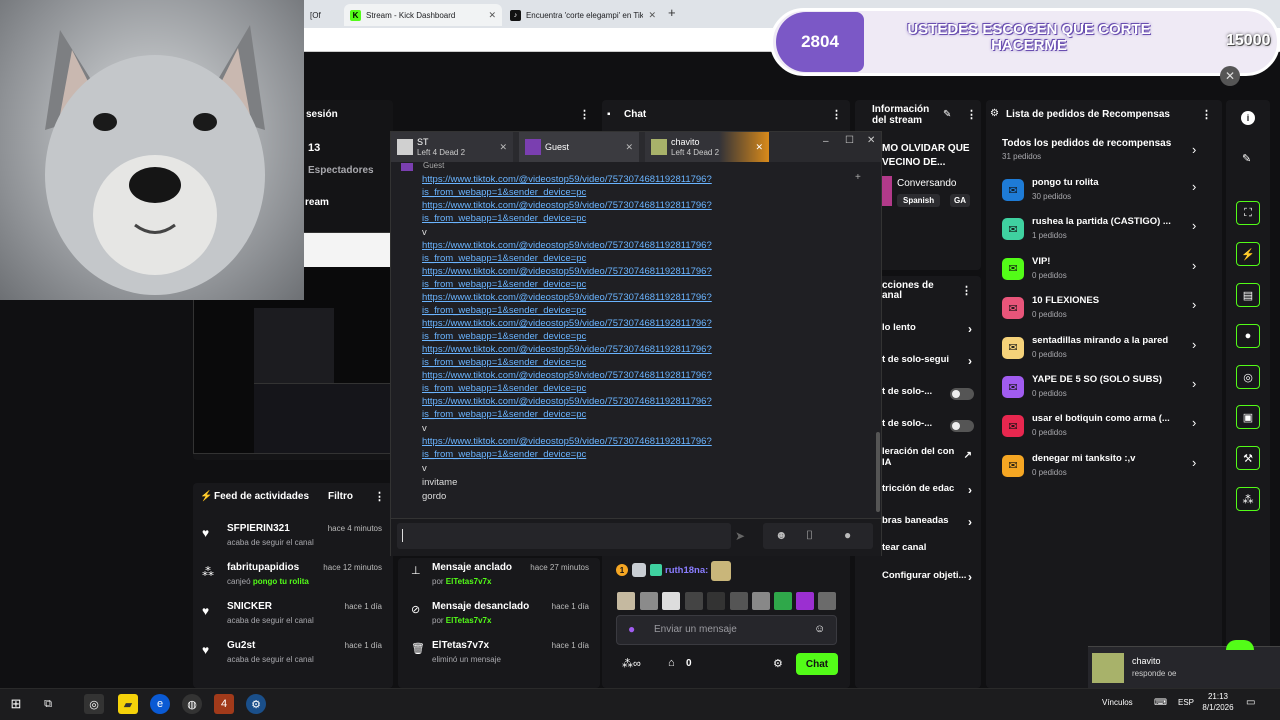  I want to click on links-label: Vínculos, so click(1117, 702).